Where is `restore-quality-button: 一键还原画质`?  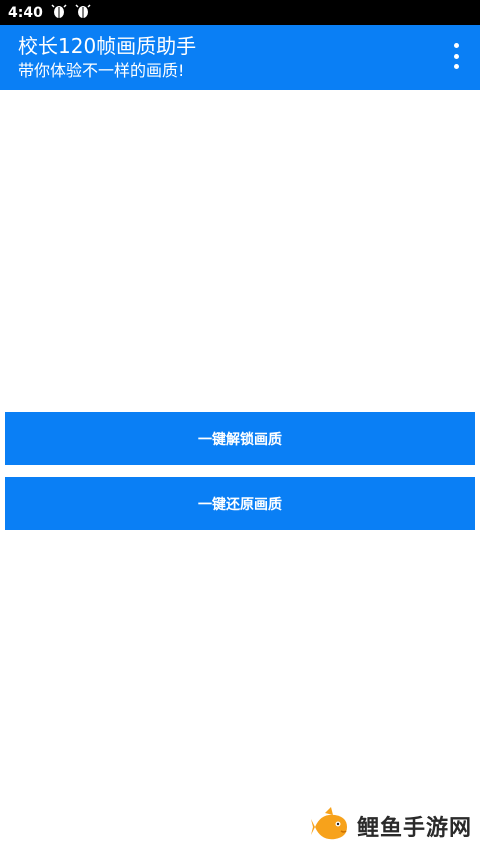
restore-quality-button: 一键还原画质 is located at coordinates (240, 503).